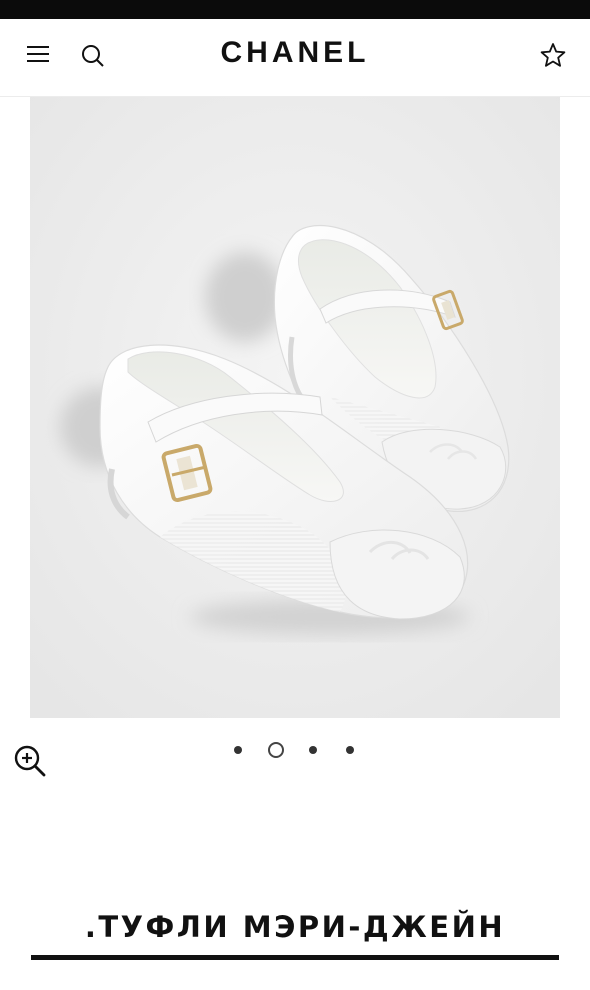 This screenshot has width=590, height=990. What do you see at coordinates (295, 53) in the screenshot?
I see `brand-logo: CHANEL` at bounding box center [295, 53].